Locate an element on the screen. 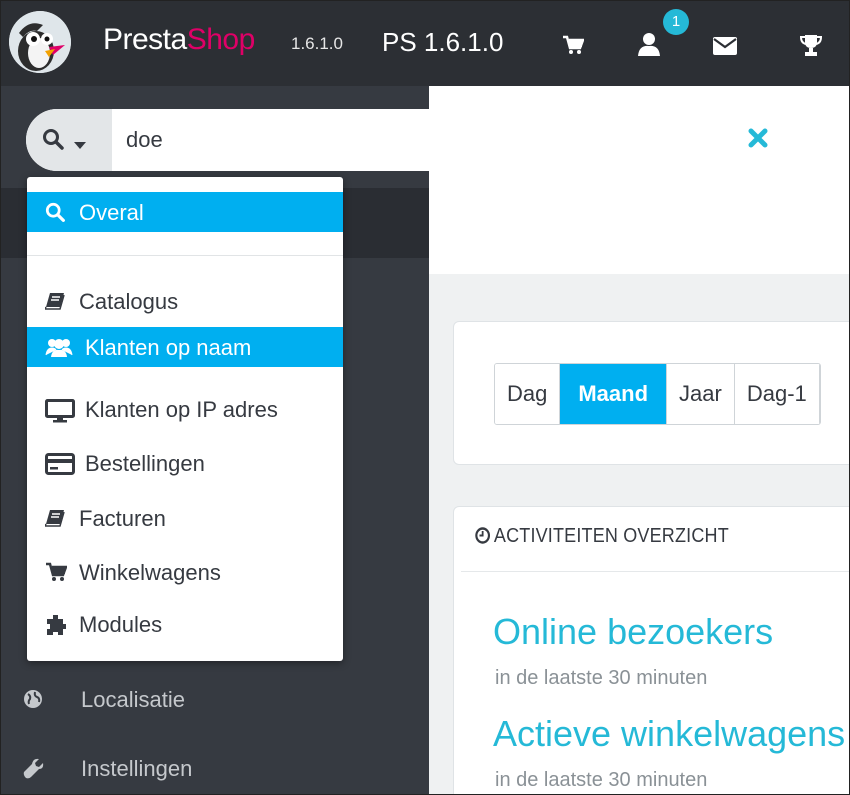 Image resolution: width=850 pixels, height=795 pixels. puzzle-icon is located at coordinates (56, 627).